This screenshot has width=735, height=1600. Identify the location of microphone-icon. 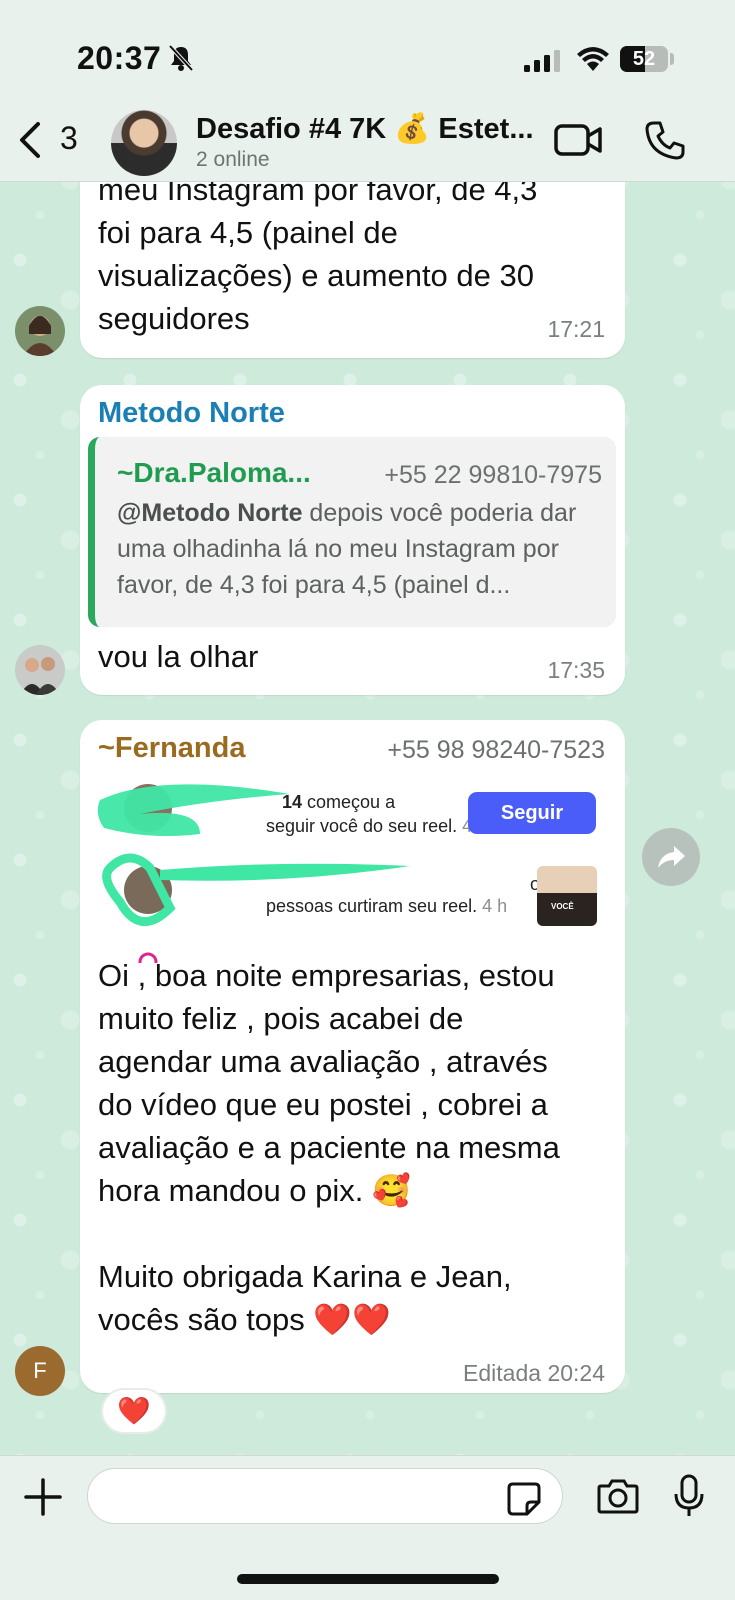
(689, 1496).